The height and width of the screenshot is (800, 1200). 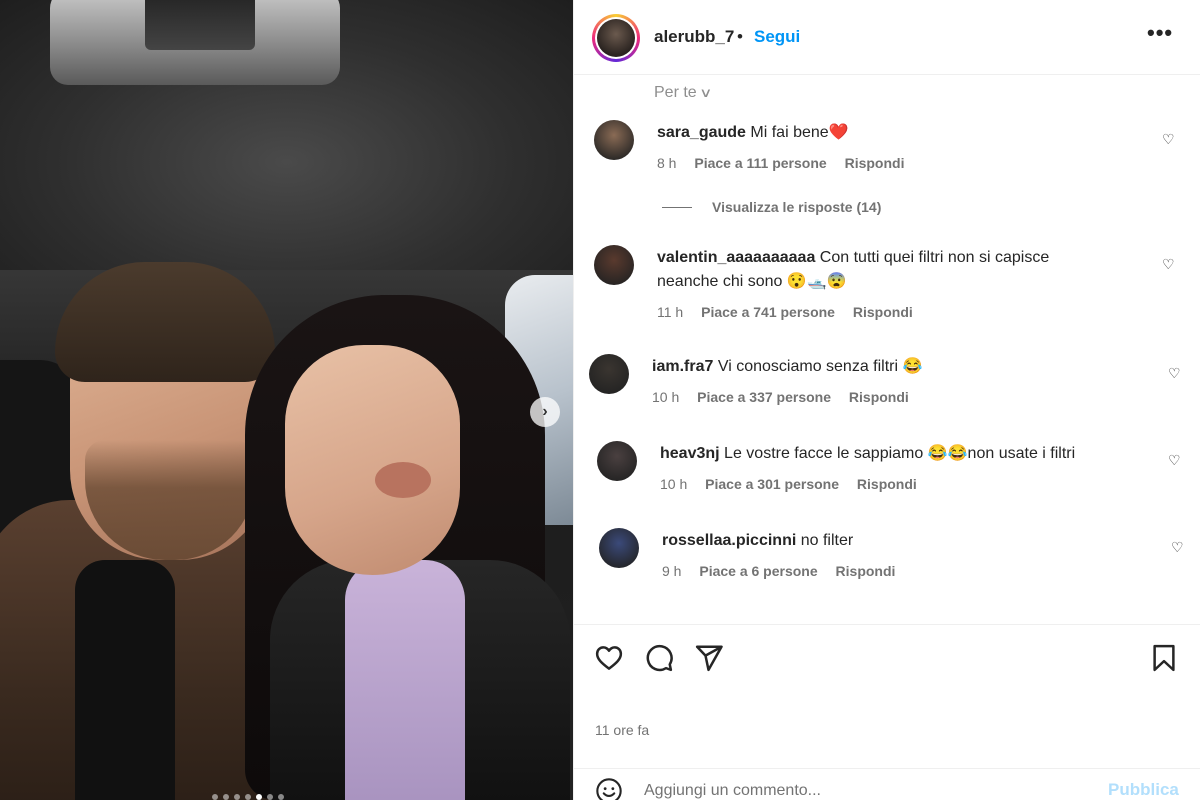 I want to click on follow-button: Segui, so click(x=777, y=37).